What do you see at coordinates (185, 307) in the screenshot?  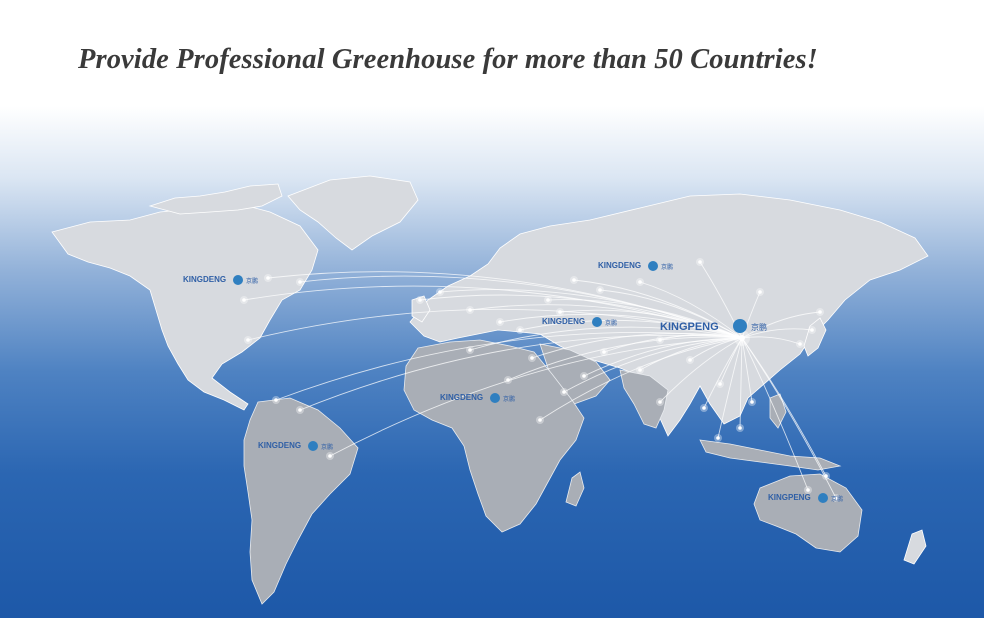 I see `north-america-landmass` at bounding box center [185, 307].